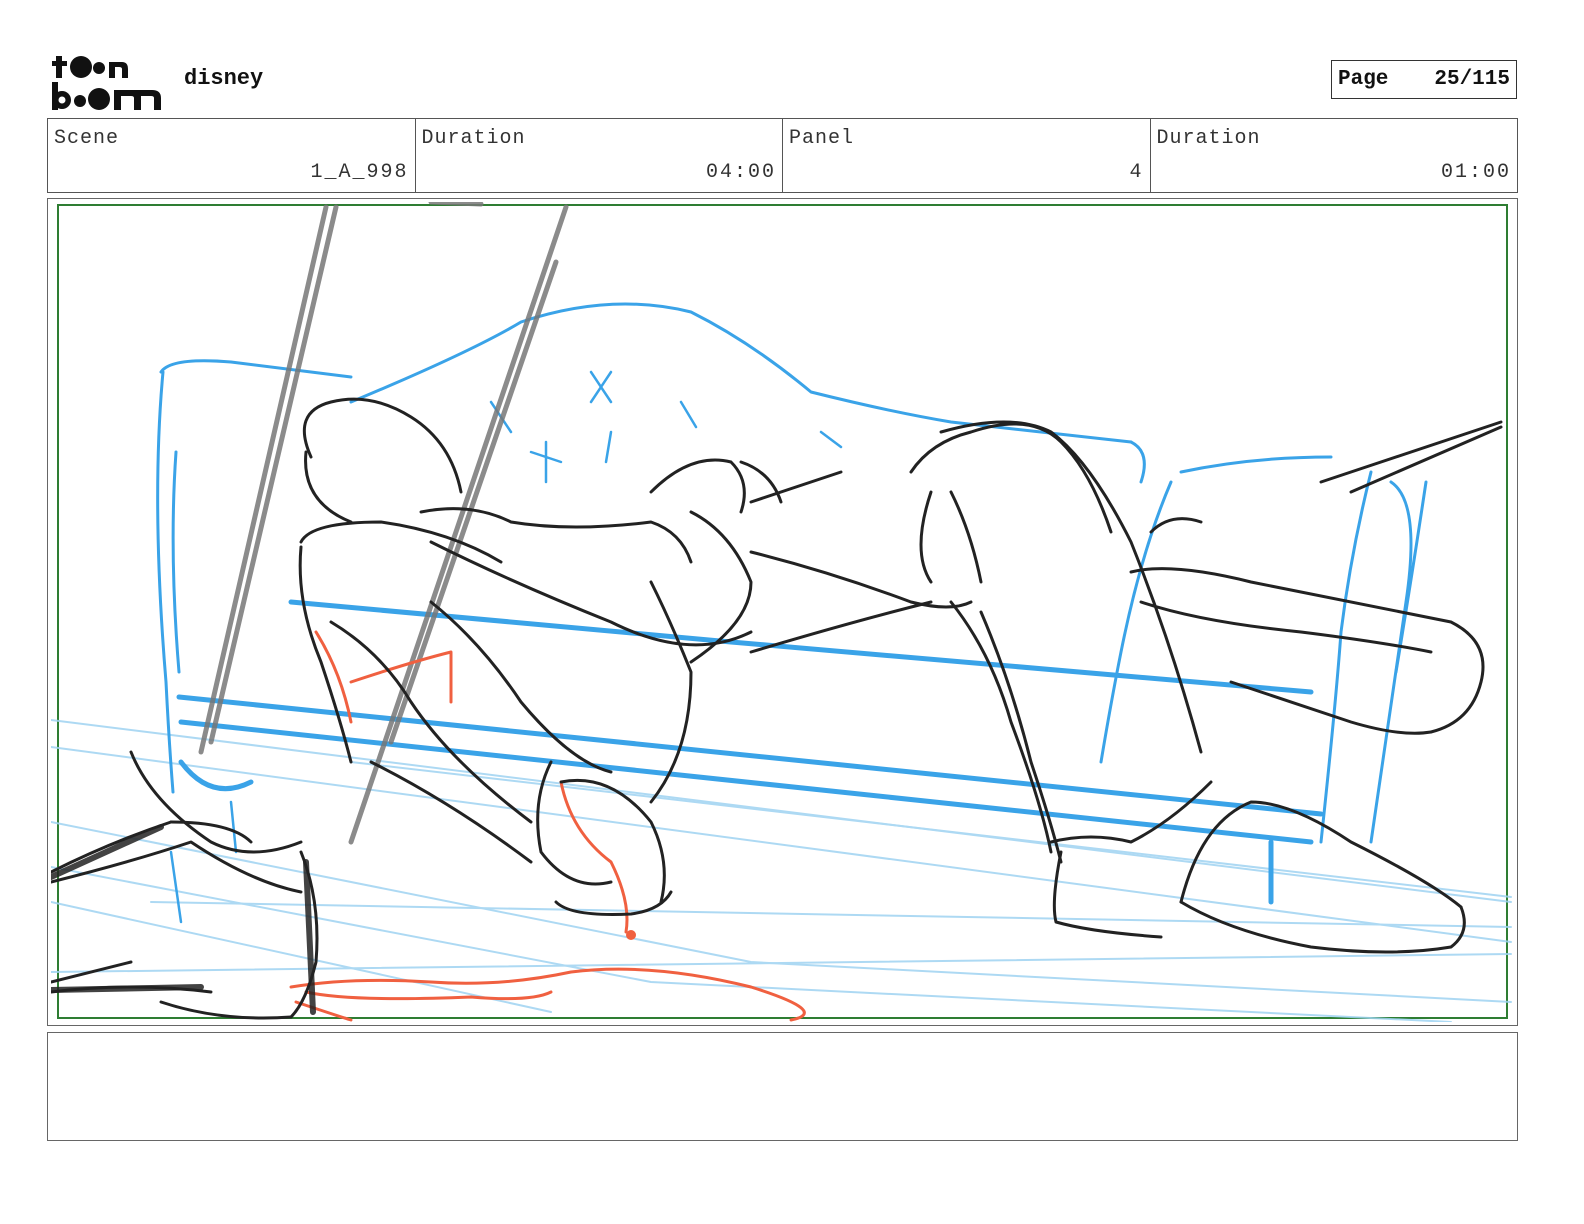  Describe the element at coordinates (1208, 138) in the screenshot. I see `panel-duration-label: Duration` at that location.